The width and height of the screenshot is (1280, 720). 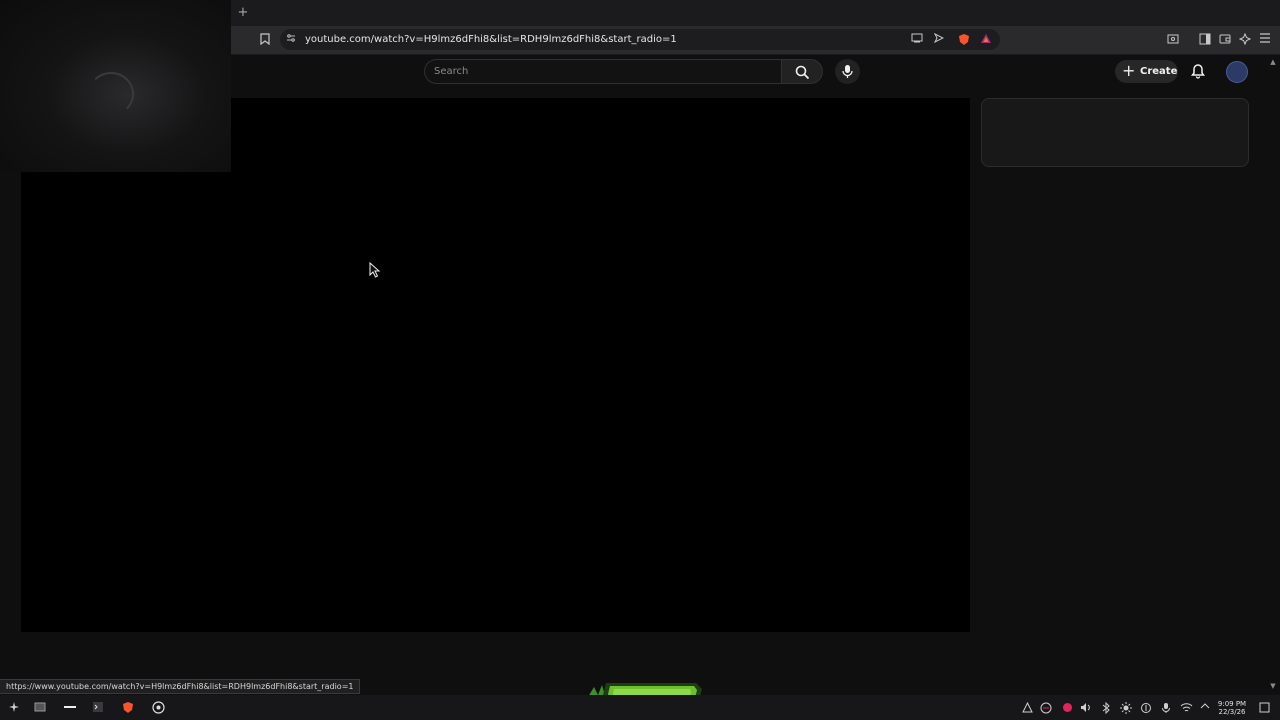 What do you see at coordinates (451, 71) in the screenshot?
I see `search-placeholder: Search` at bounding box center [451, 71].